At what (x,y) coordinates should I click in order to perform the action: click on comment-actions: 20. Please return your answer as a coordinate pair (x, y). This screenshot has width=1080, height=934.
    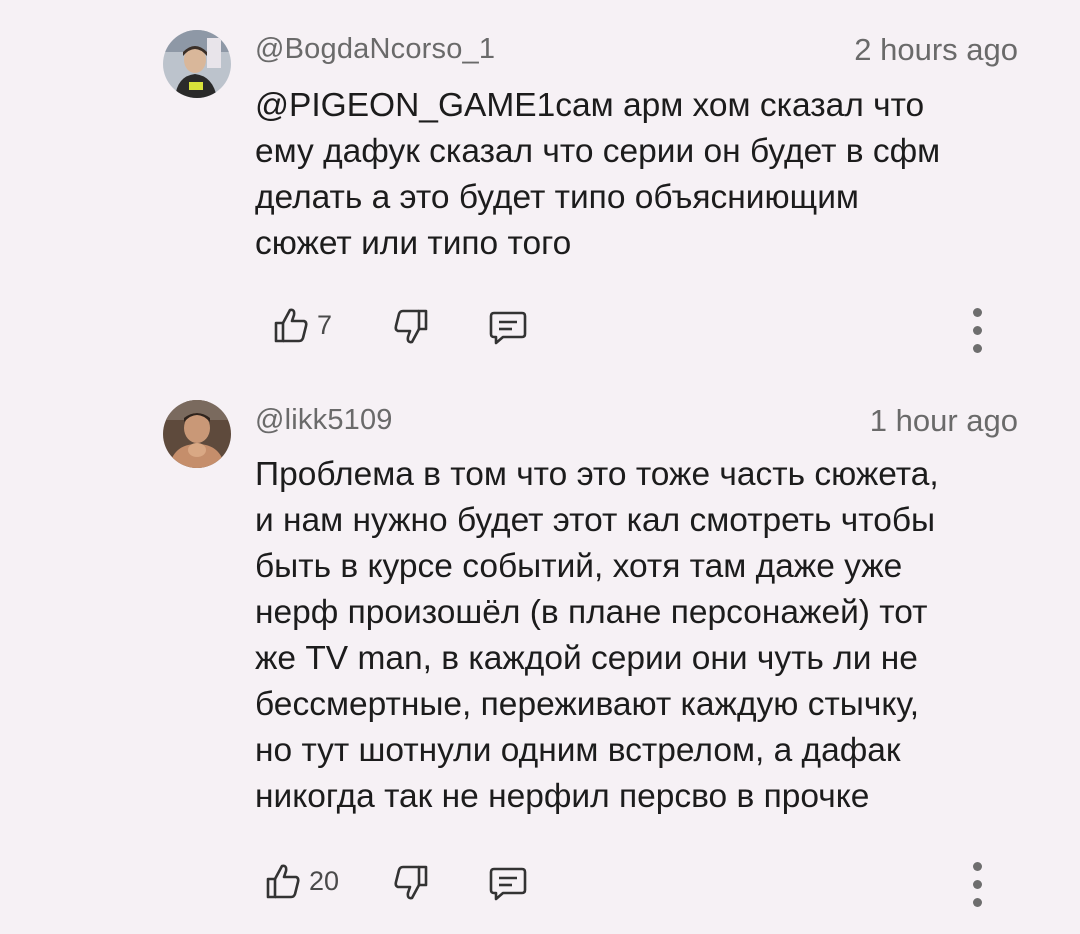
    Looking at the image, I should click on (640, 880).